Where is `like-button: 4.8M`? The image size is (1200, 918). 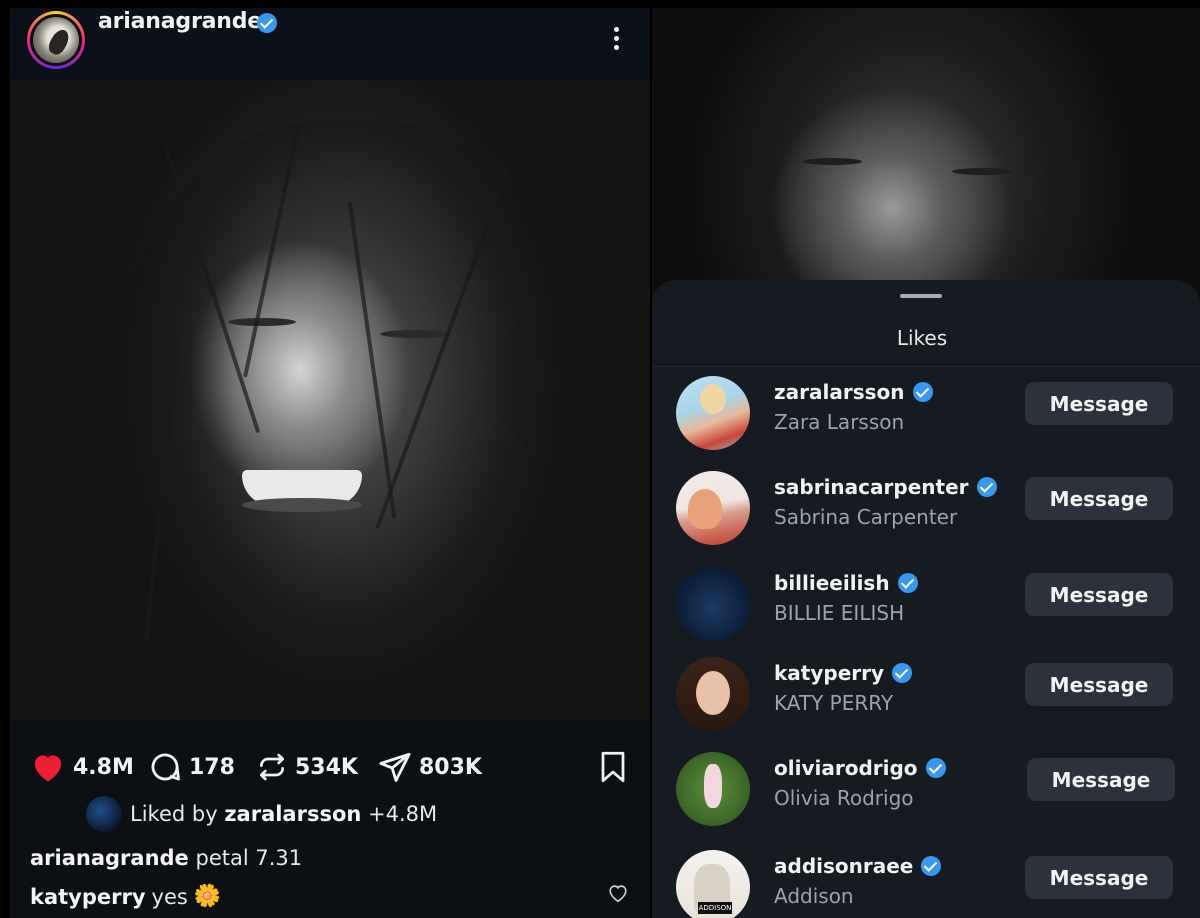
like-button: 4.8M is located at coordinates (82, 767).